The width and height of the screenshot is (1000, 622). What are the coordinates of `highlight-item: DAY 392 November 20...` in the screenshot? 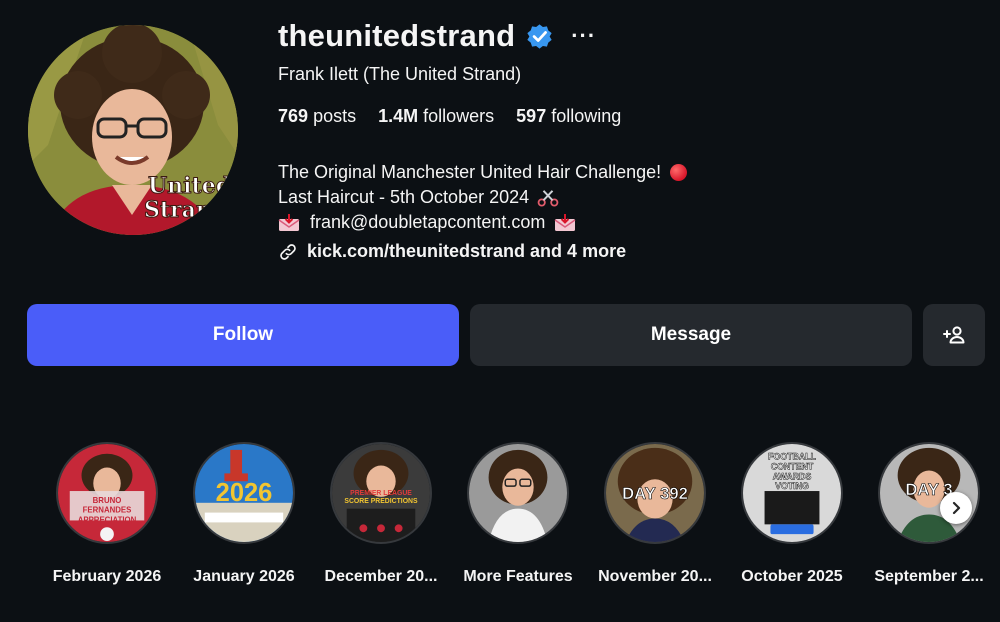 It's located at (655, 514).